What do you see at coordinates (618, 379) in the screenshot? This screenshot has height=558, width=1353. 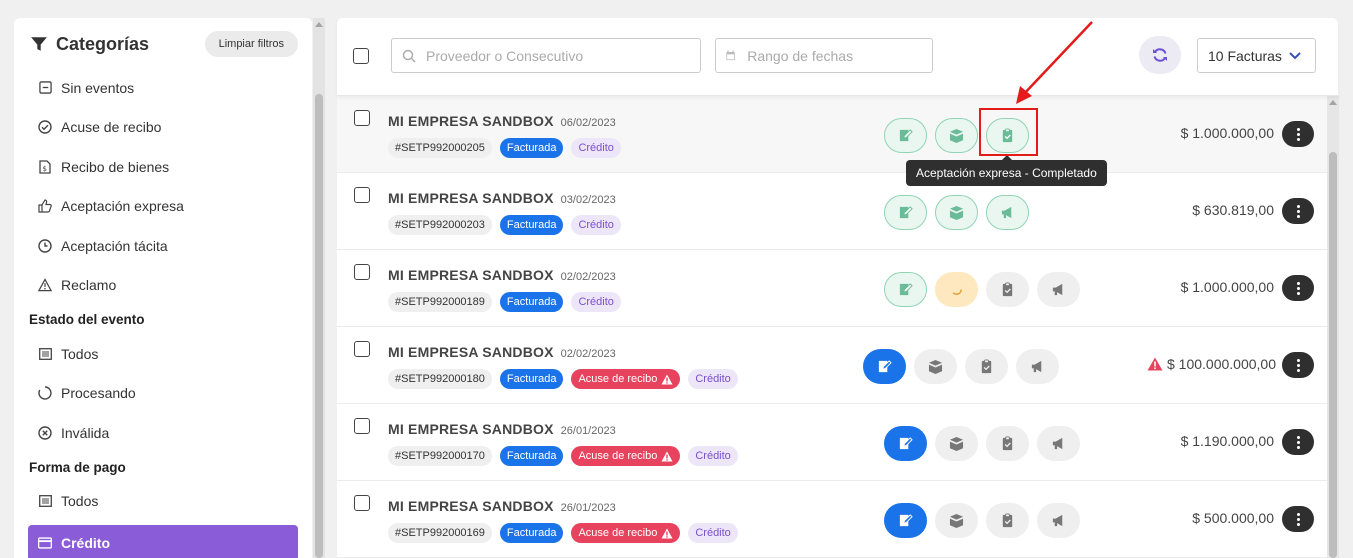 I see `acuse-badge-label: Acuse de recibo` at bounding box center [618, 379].